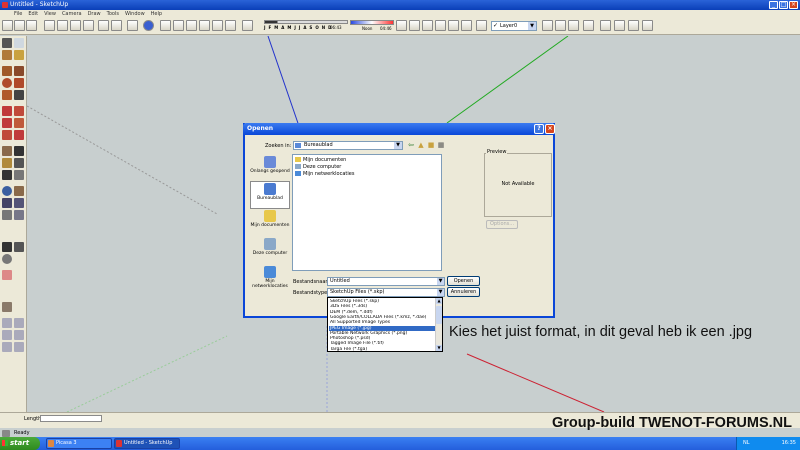  I want to click on iso-view-icon, so click(165, 25).